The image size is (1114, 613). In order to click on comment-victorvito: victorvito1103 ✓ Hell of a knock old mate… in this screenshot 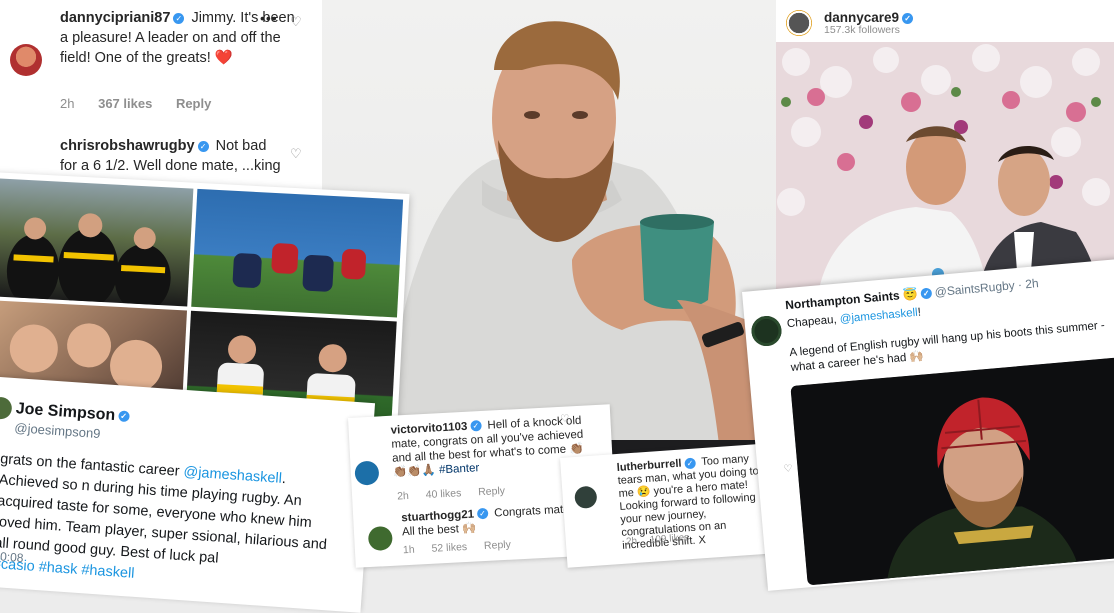, I will do `click(489, 447)`.